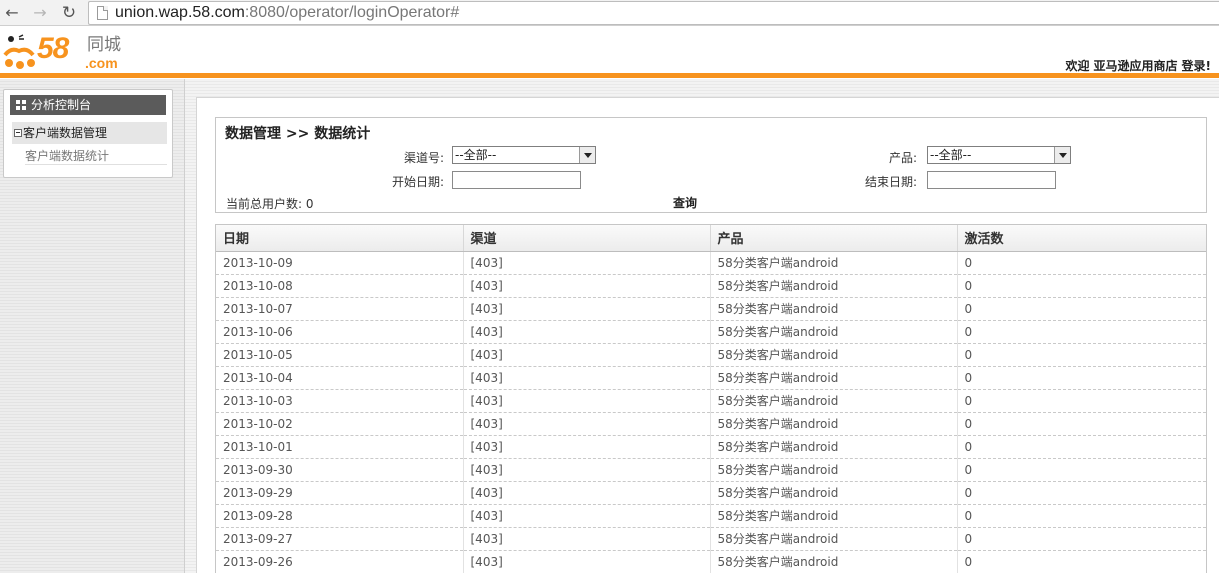 The width and height of the screenshot is (1219, 573). I want to click on cell-date: 2013-10-02, so click(340, 424).